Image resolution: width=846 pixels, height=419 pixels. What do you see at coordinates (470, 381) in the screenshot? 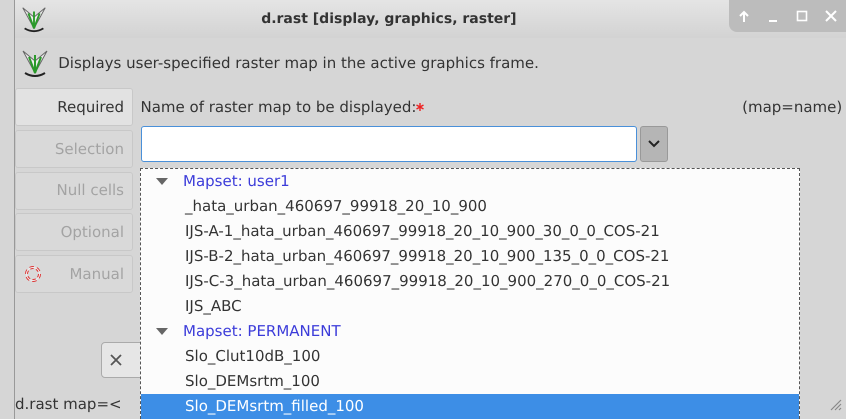
I see `map-item: Slo_DEMsrtm_100` at bounding box center [470, 381].